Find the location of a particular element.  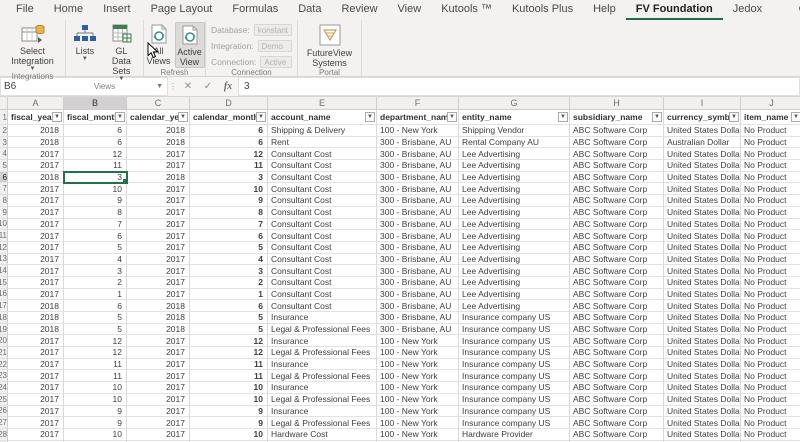

insert-function-icon: fx is located at coordinates (228, 86).